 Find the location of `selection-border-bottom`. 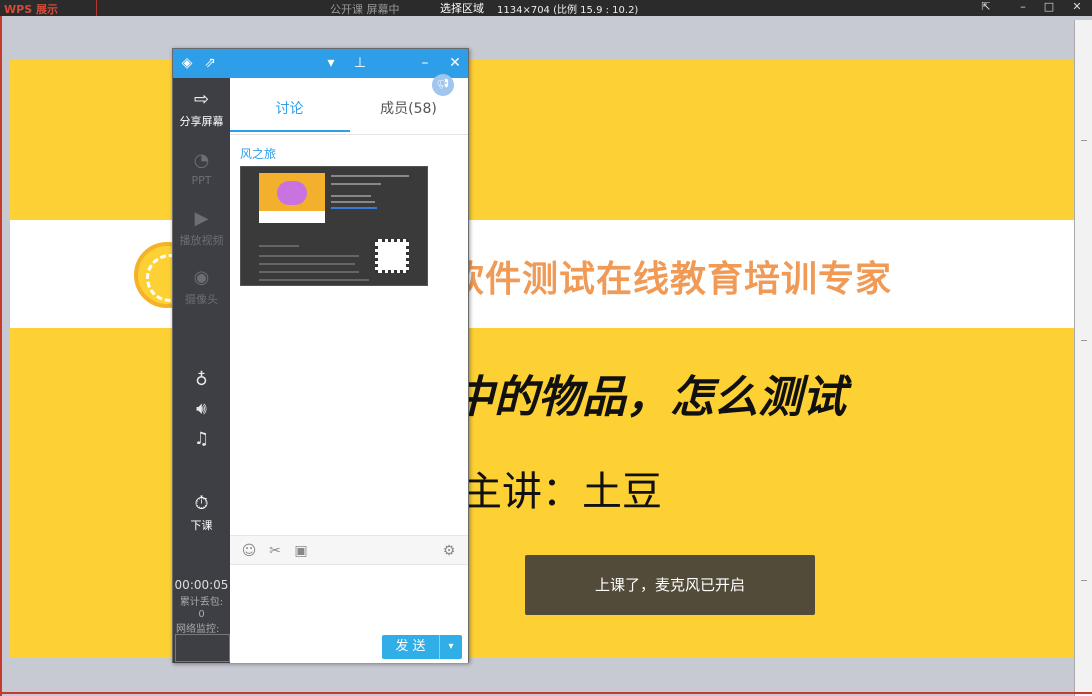

selection-border-bottom is located at coordinates (546, 693).